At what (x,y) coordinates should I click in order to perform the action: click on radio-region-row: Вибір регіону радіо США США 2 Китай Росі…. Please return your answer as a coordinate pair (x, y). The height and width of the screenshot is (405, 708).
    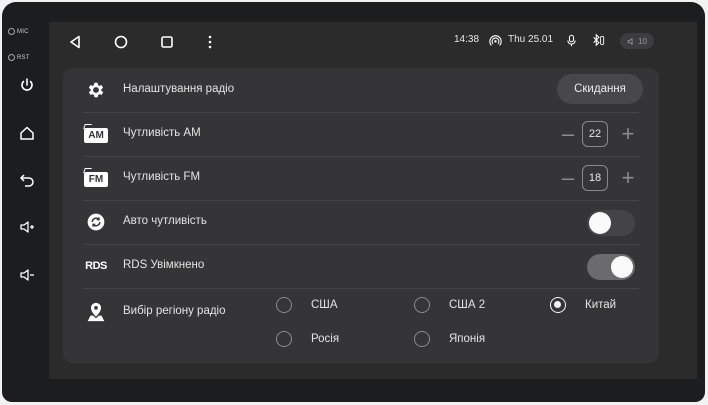
    Looking at the image, I should click on (361, 325).